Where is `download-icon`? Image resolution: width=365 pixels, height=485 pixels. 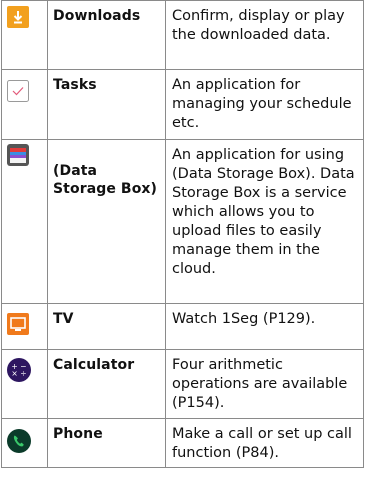
download-icon is located at coordinates (18, 17).